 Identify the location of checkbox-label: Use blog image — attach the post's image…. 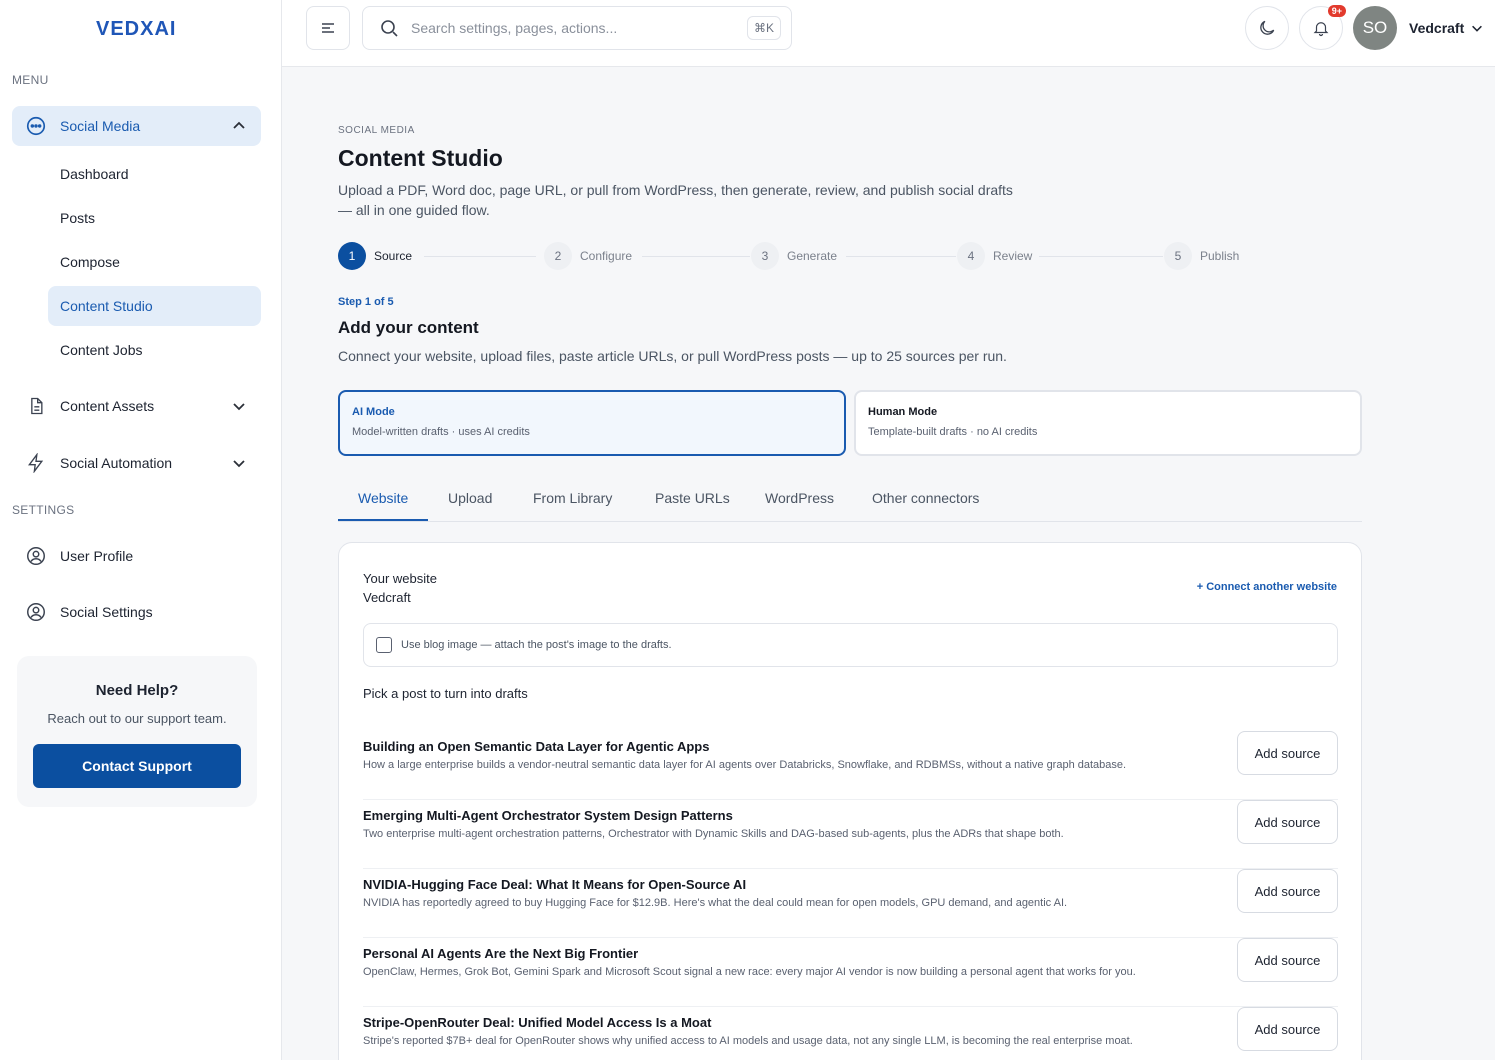
(536, 645).